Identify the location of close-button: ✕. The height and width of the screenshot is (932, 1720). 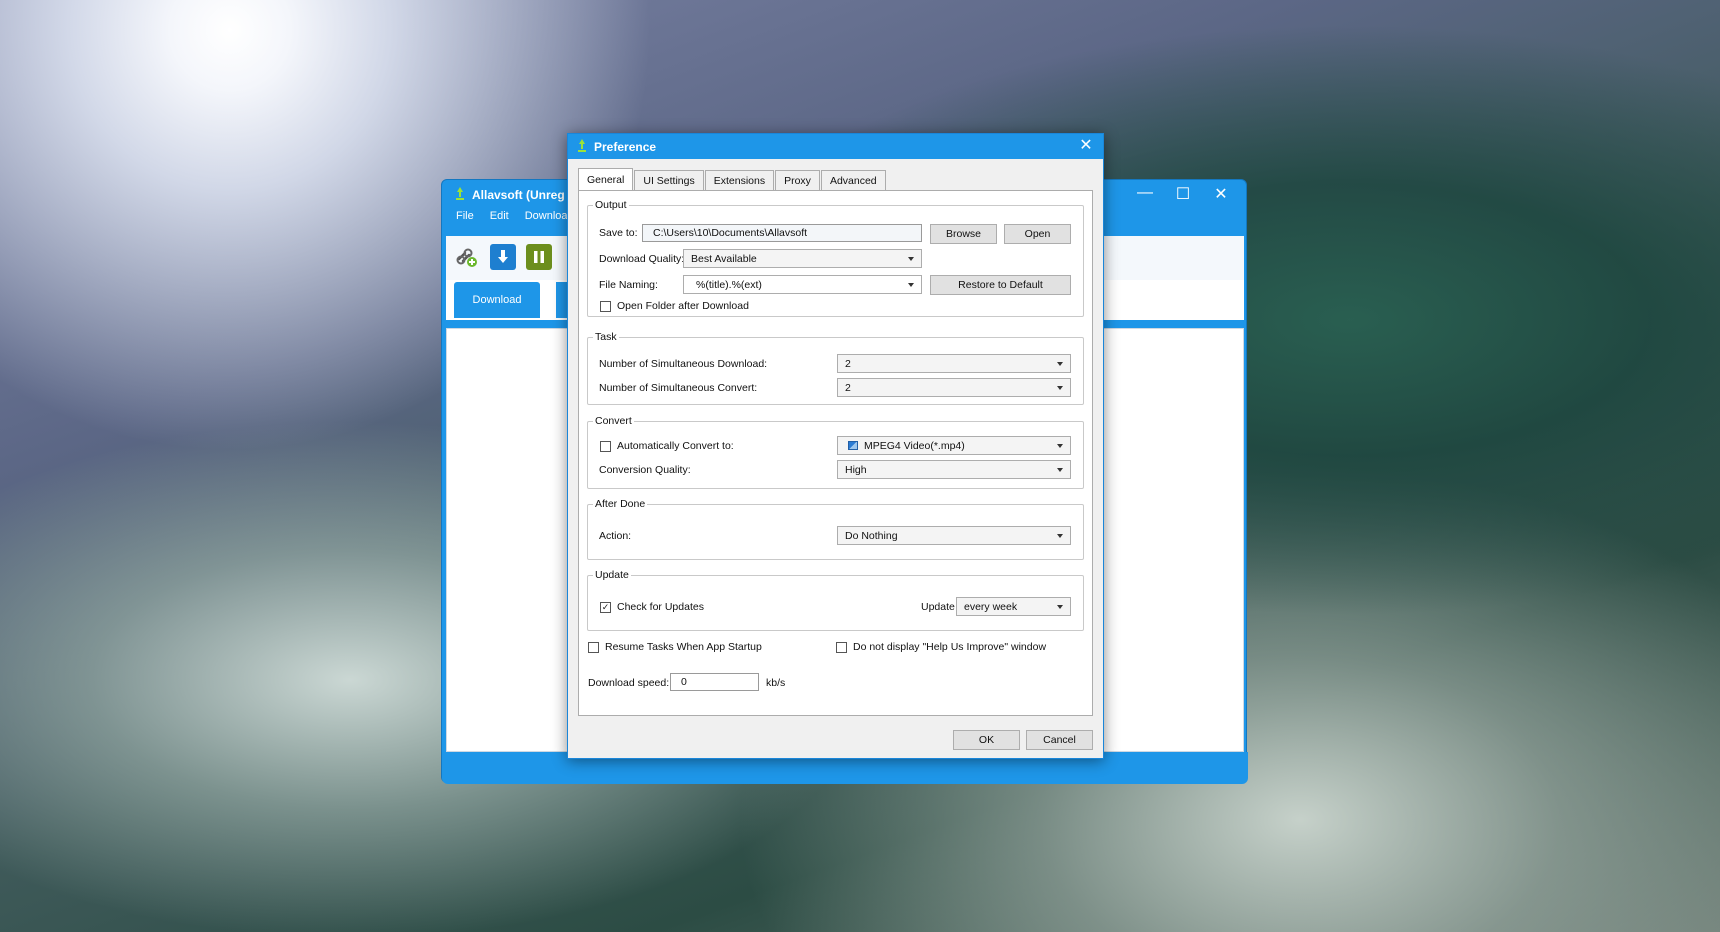
(1221, 194).